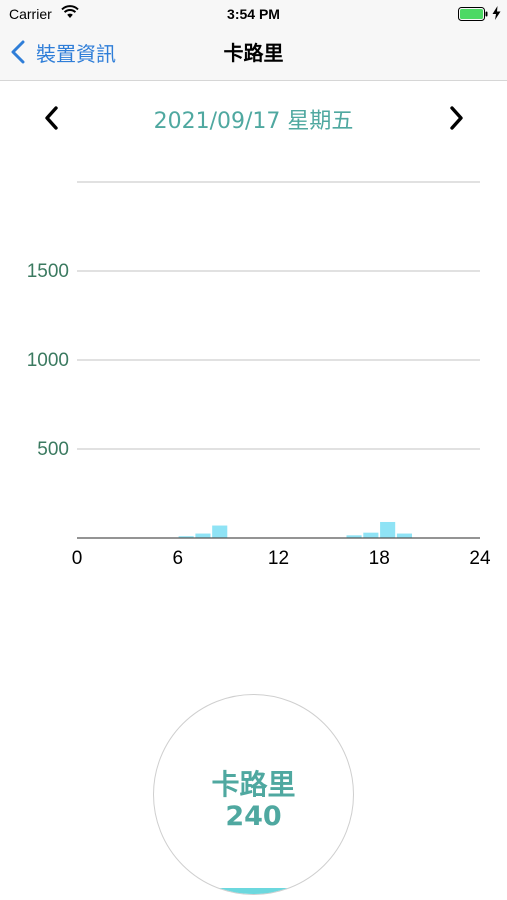  I want to click on page-title: 卡路里, so click(253, 53).